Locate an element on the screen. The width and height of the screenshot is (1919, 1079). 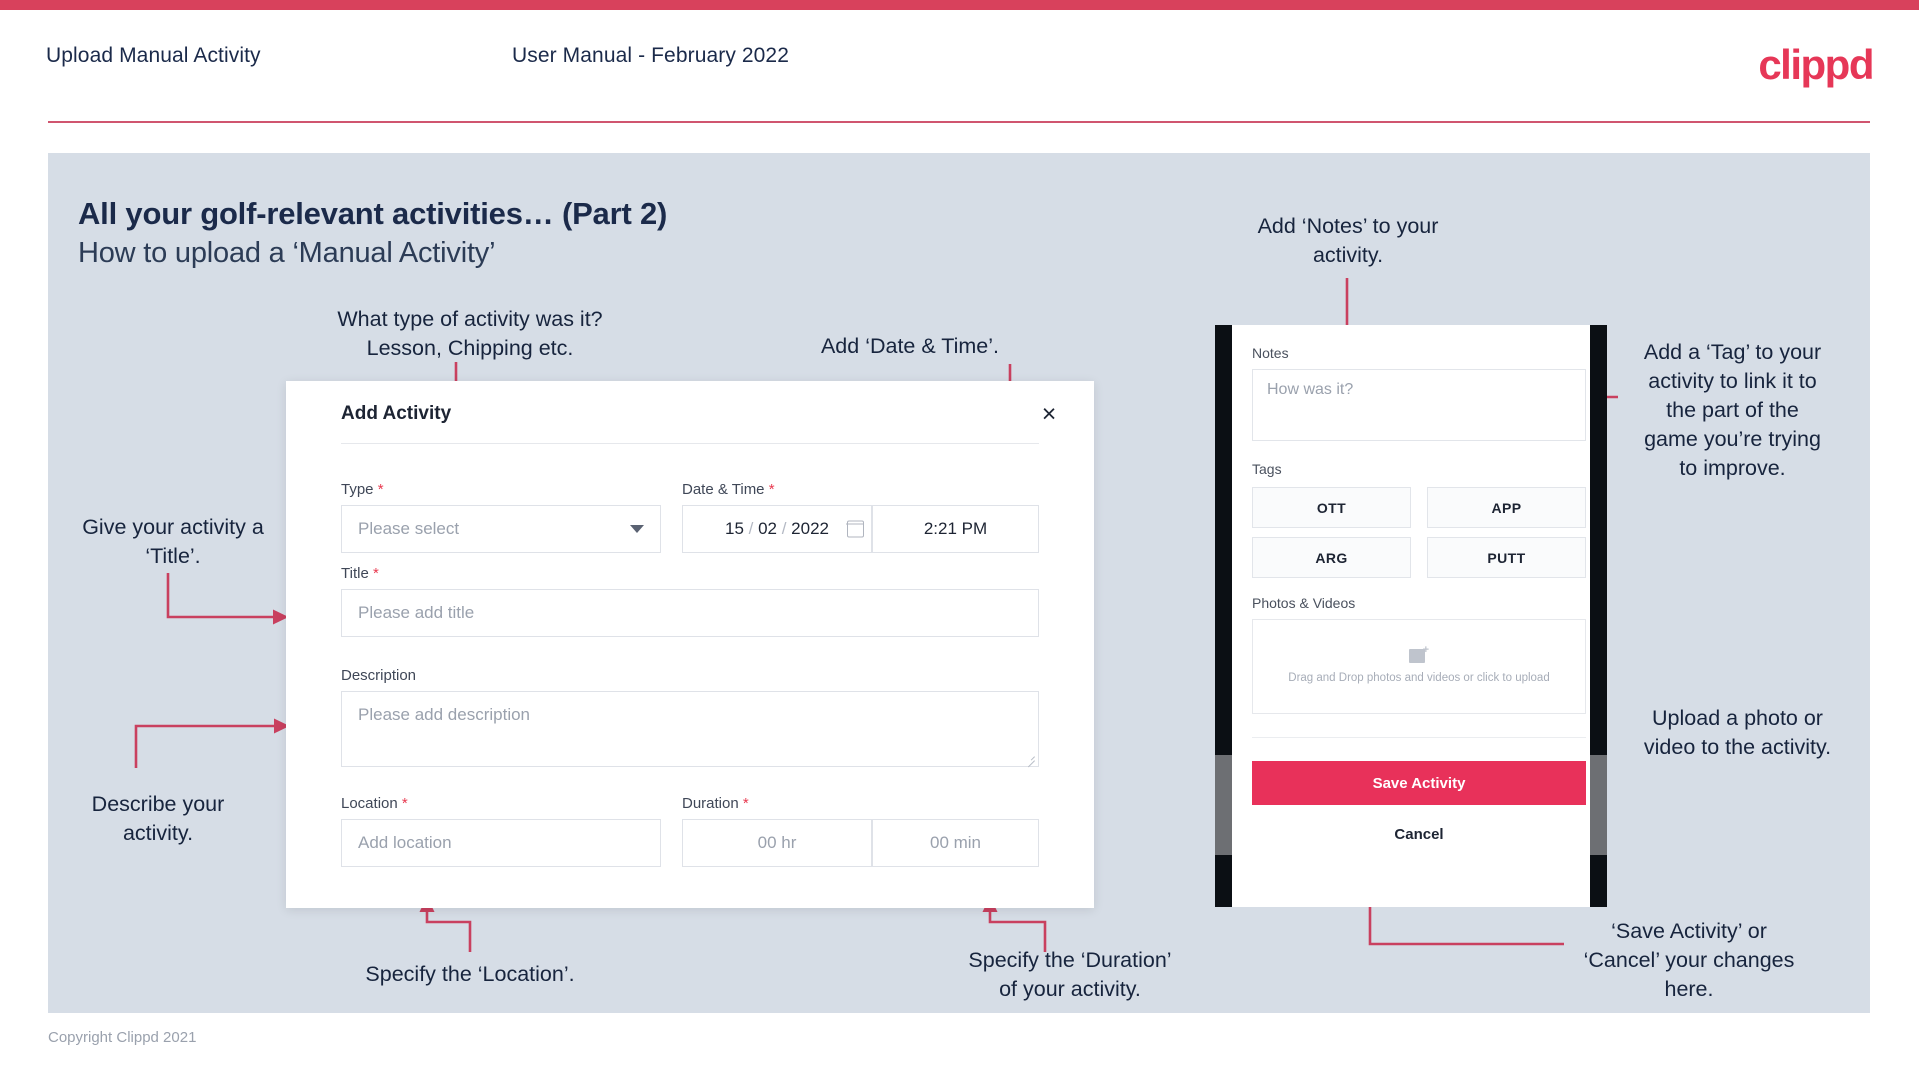
dialog-divider is located at coordinates (690, 443).